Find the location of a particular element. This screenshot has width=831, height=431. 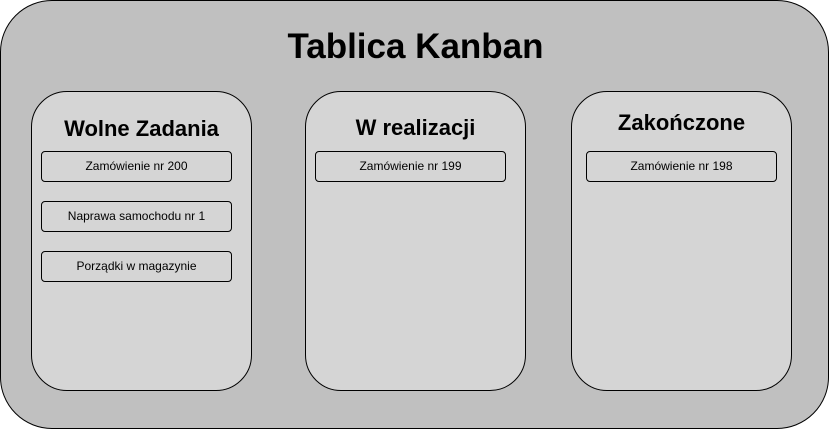

task-card: Zamówienie nr 200 is located at coordinates (136, 166).